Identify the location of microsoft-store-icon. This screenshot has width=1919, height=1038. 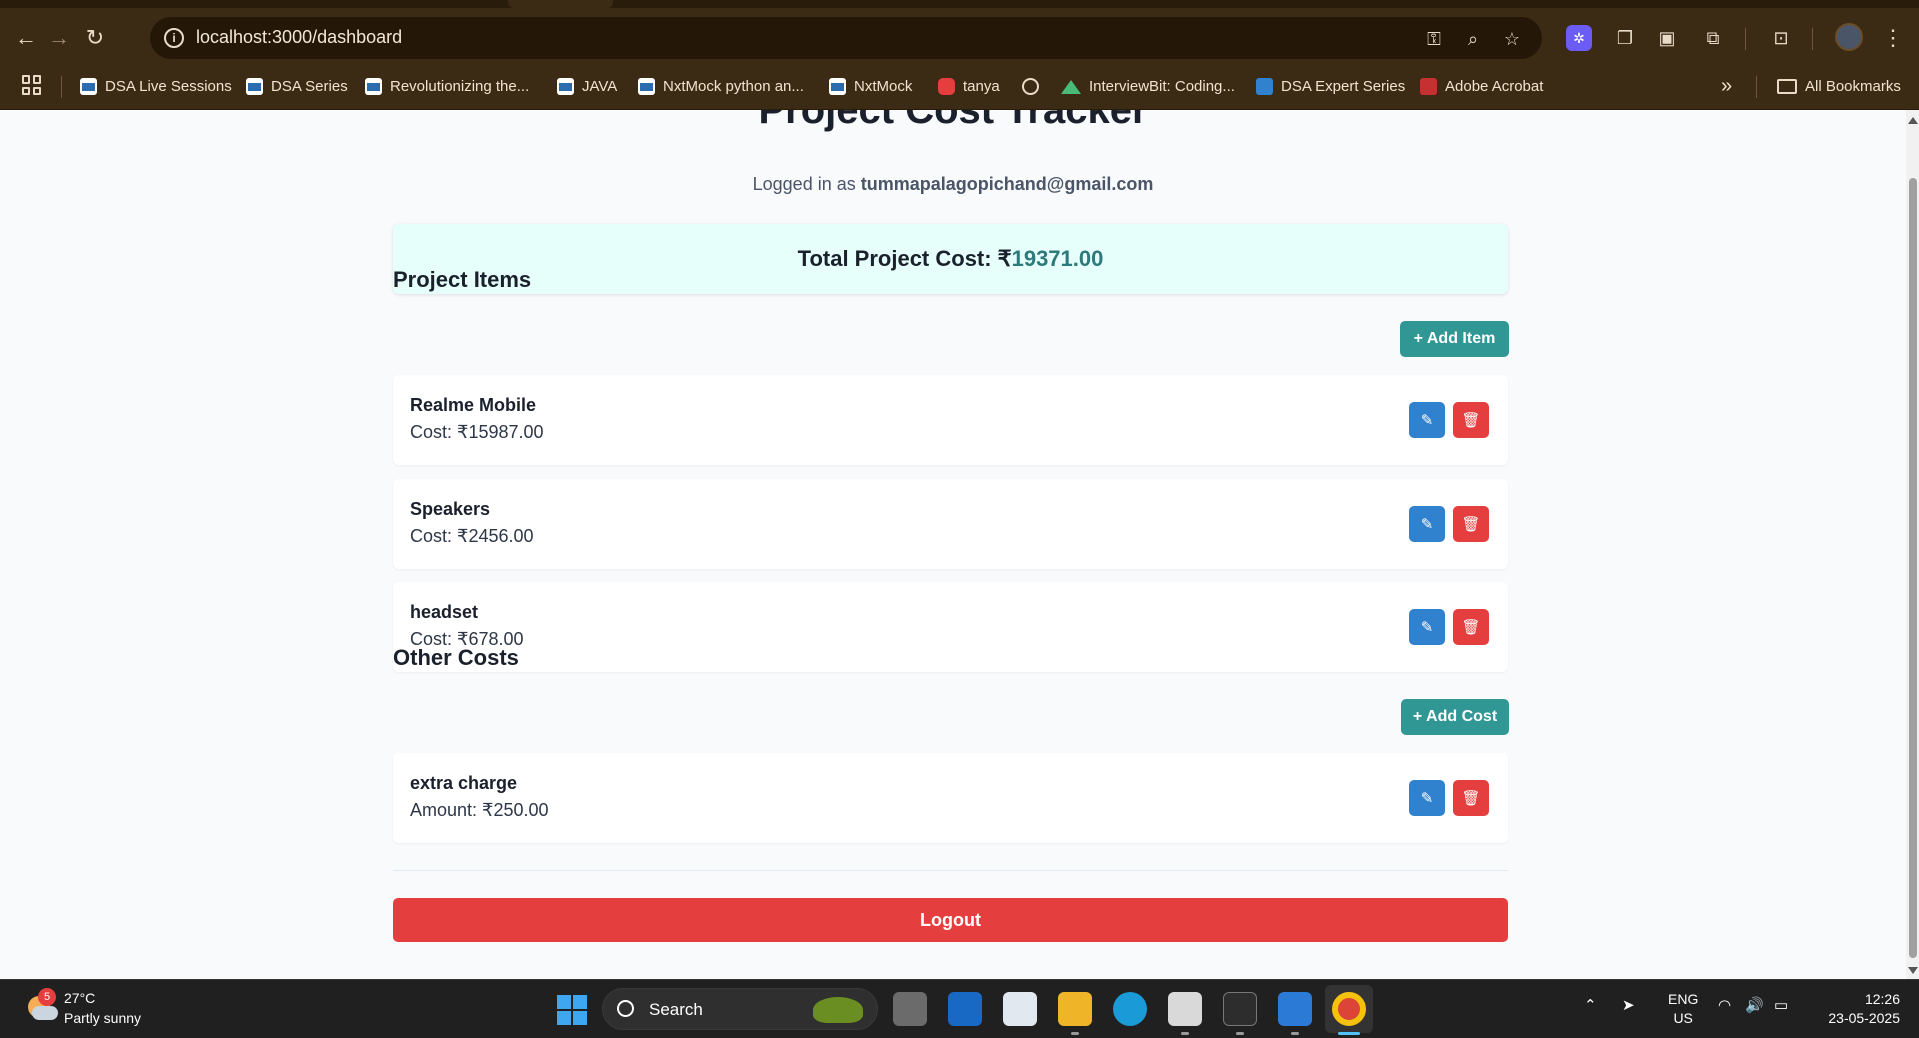
(1020, 1009).